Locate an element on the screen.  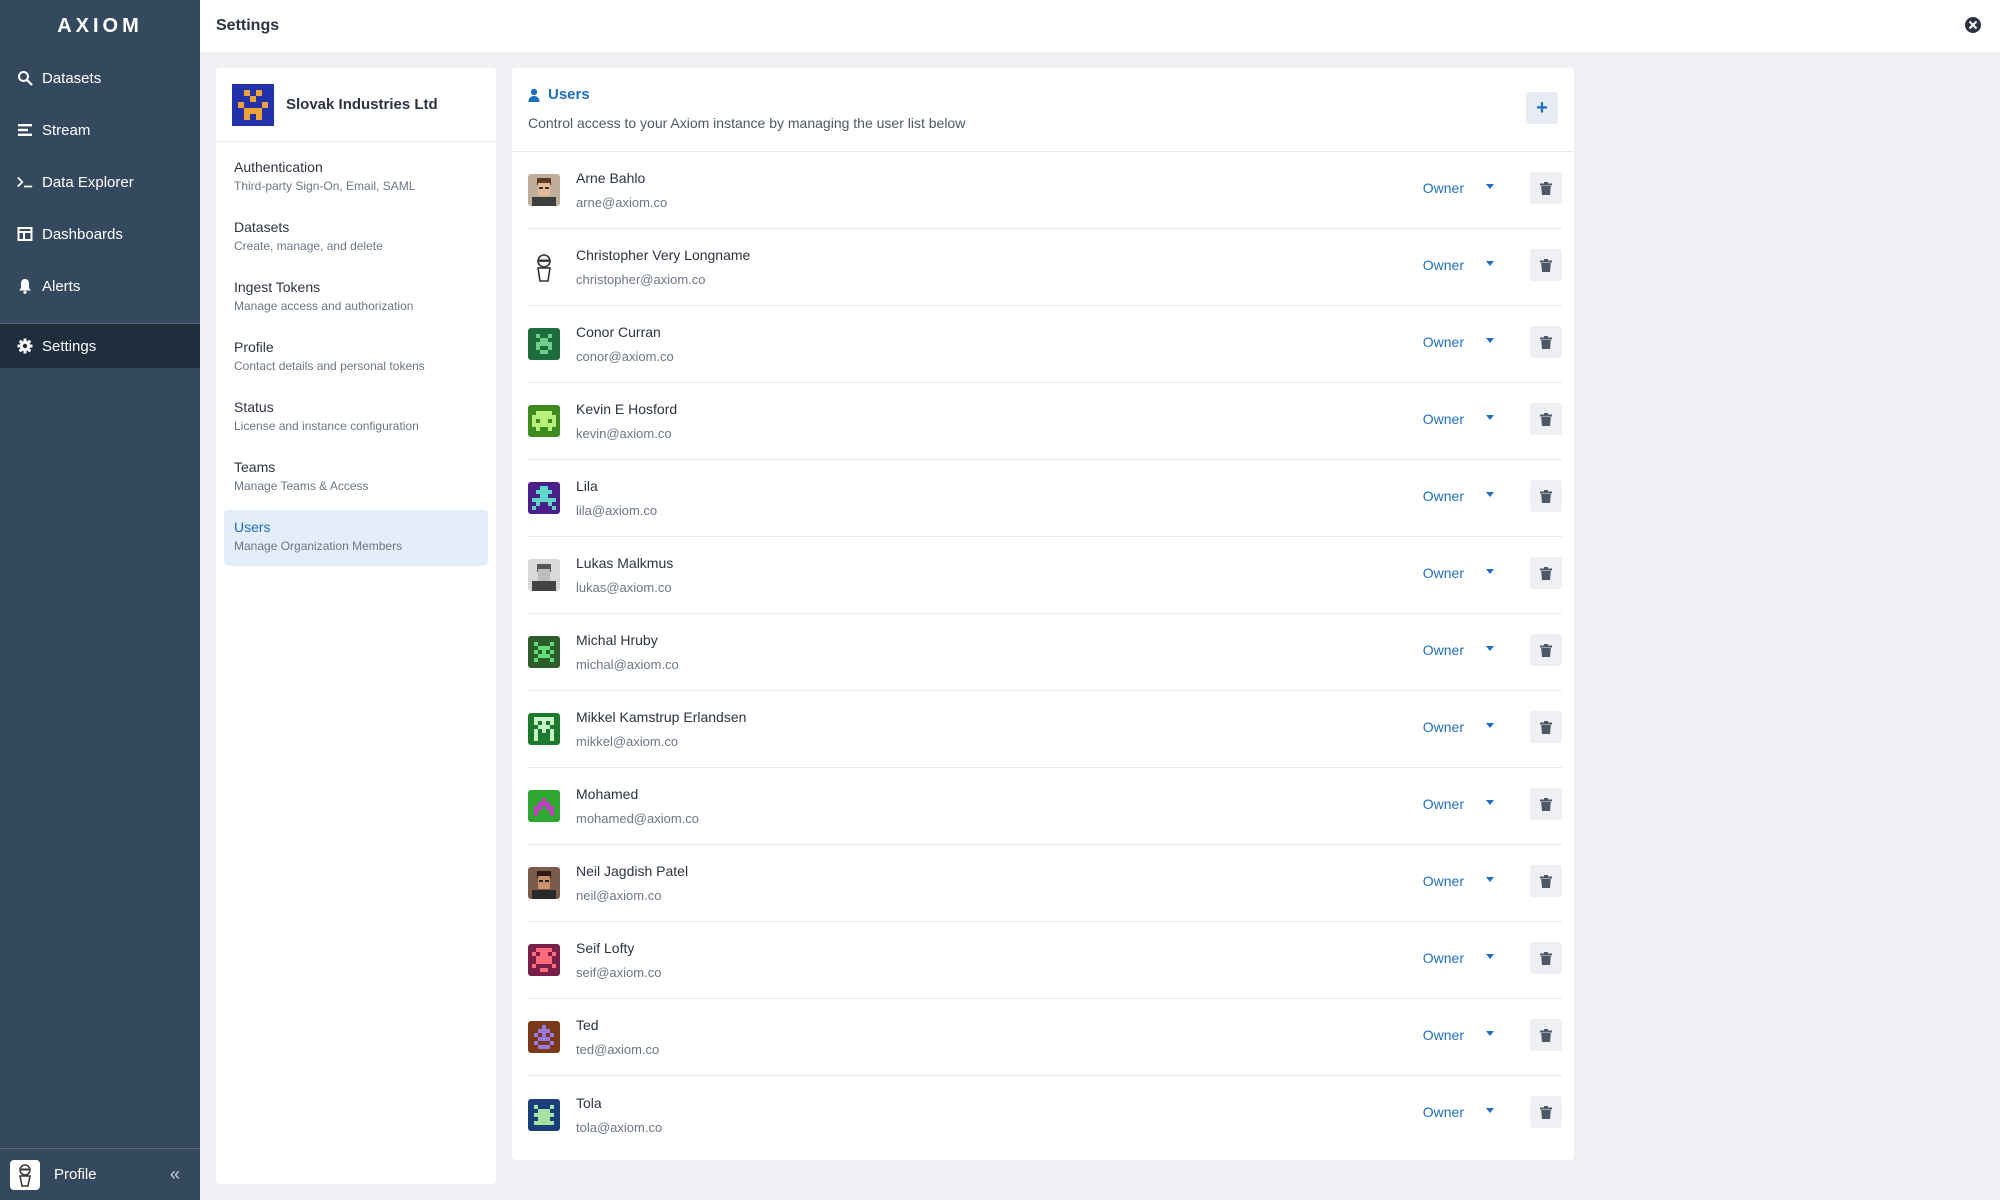
menu-item-label: Datasets is located at coordinates (262, 227).